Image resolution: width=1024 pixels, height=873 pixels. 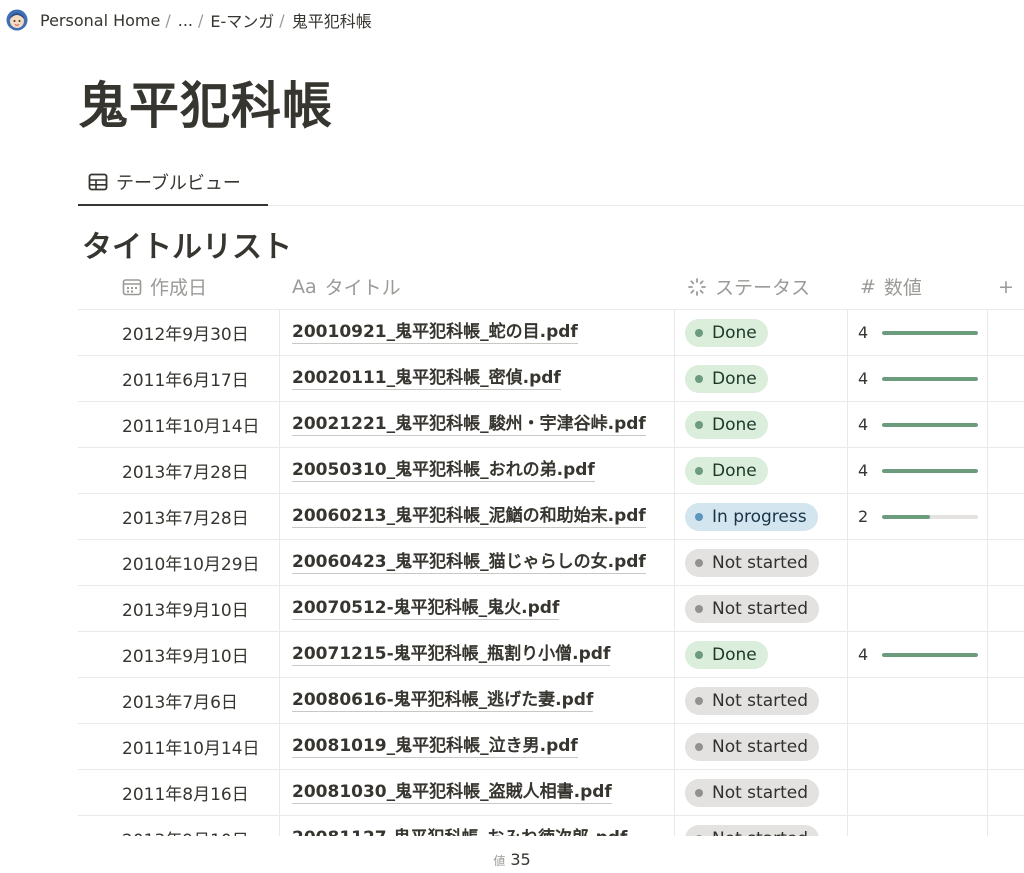 What do you see at coordinates (918, 516) in the screenshot?
I see `cell-number: 2` at bounding box center [918, 516].